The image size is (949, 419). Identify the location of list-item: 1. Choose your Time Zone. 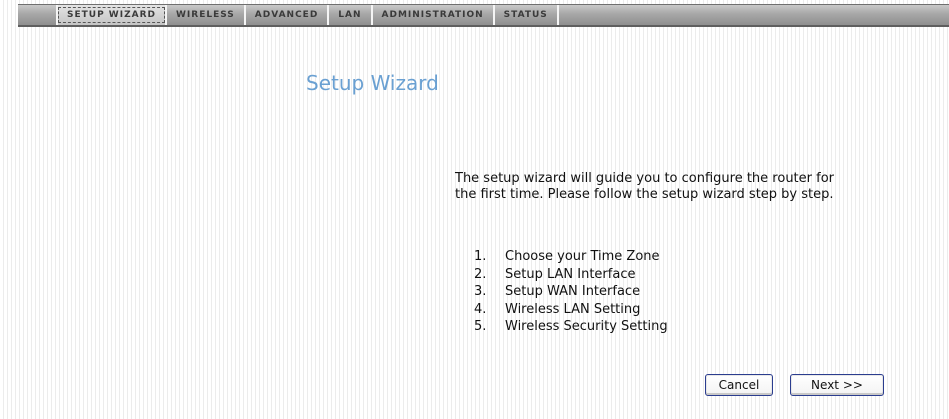
(571, 257).